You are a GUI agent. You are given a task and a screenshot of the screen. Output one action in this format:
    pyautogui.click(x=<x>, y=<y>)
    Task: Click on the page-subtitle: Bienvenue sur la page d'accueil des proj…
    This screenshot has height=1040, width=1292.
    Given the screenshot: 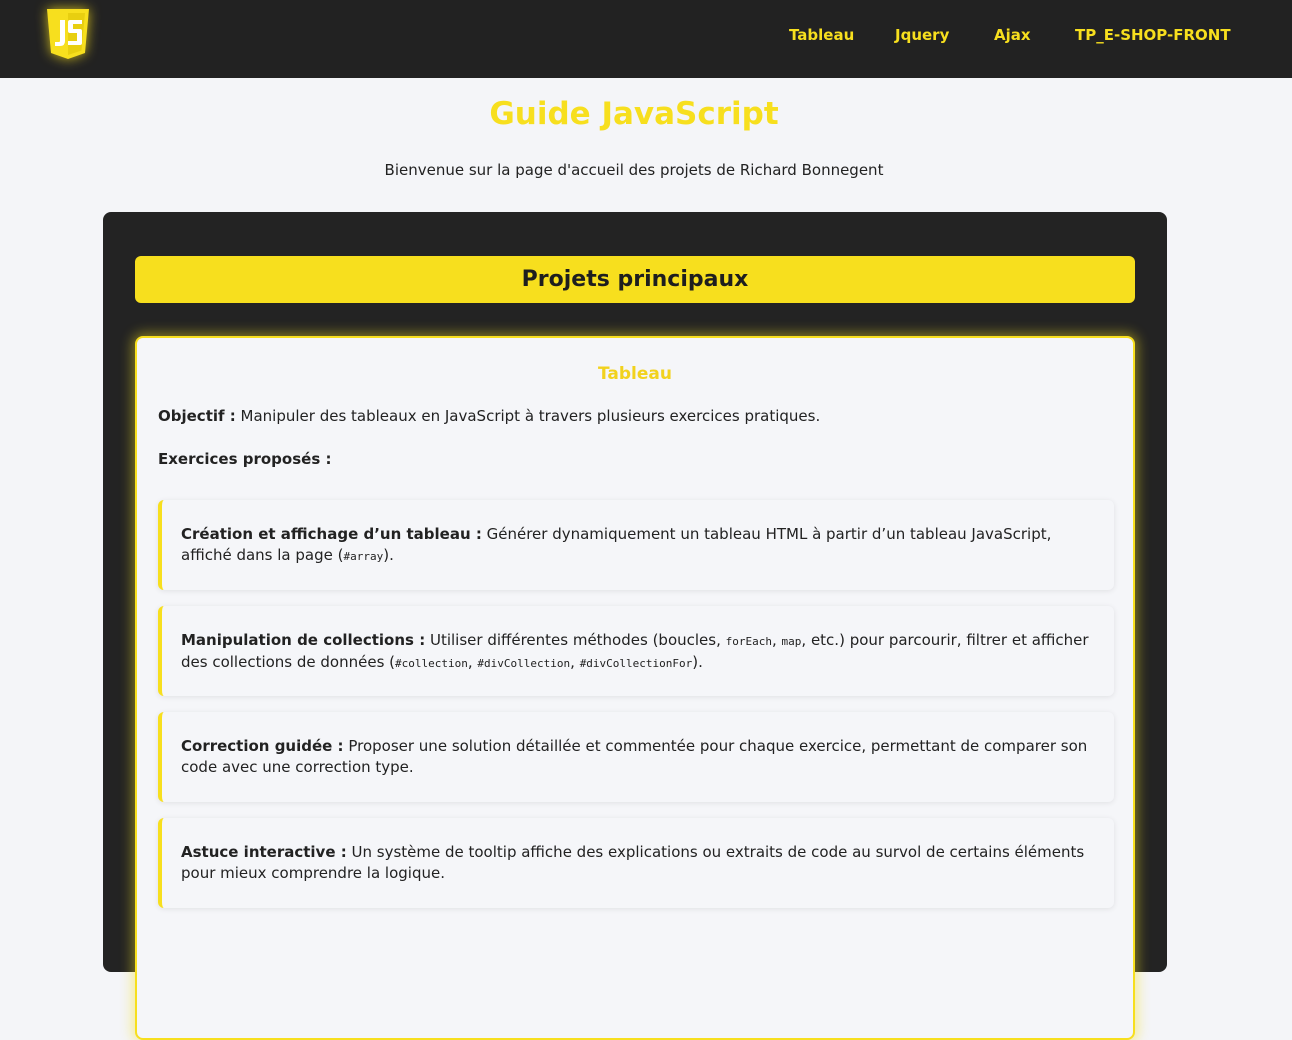 What is the action you would take?
    pyautogui.click(x=634, y=170)
    